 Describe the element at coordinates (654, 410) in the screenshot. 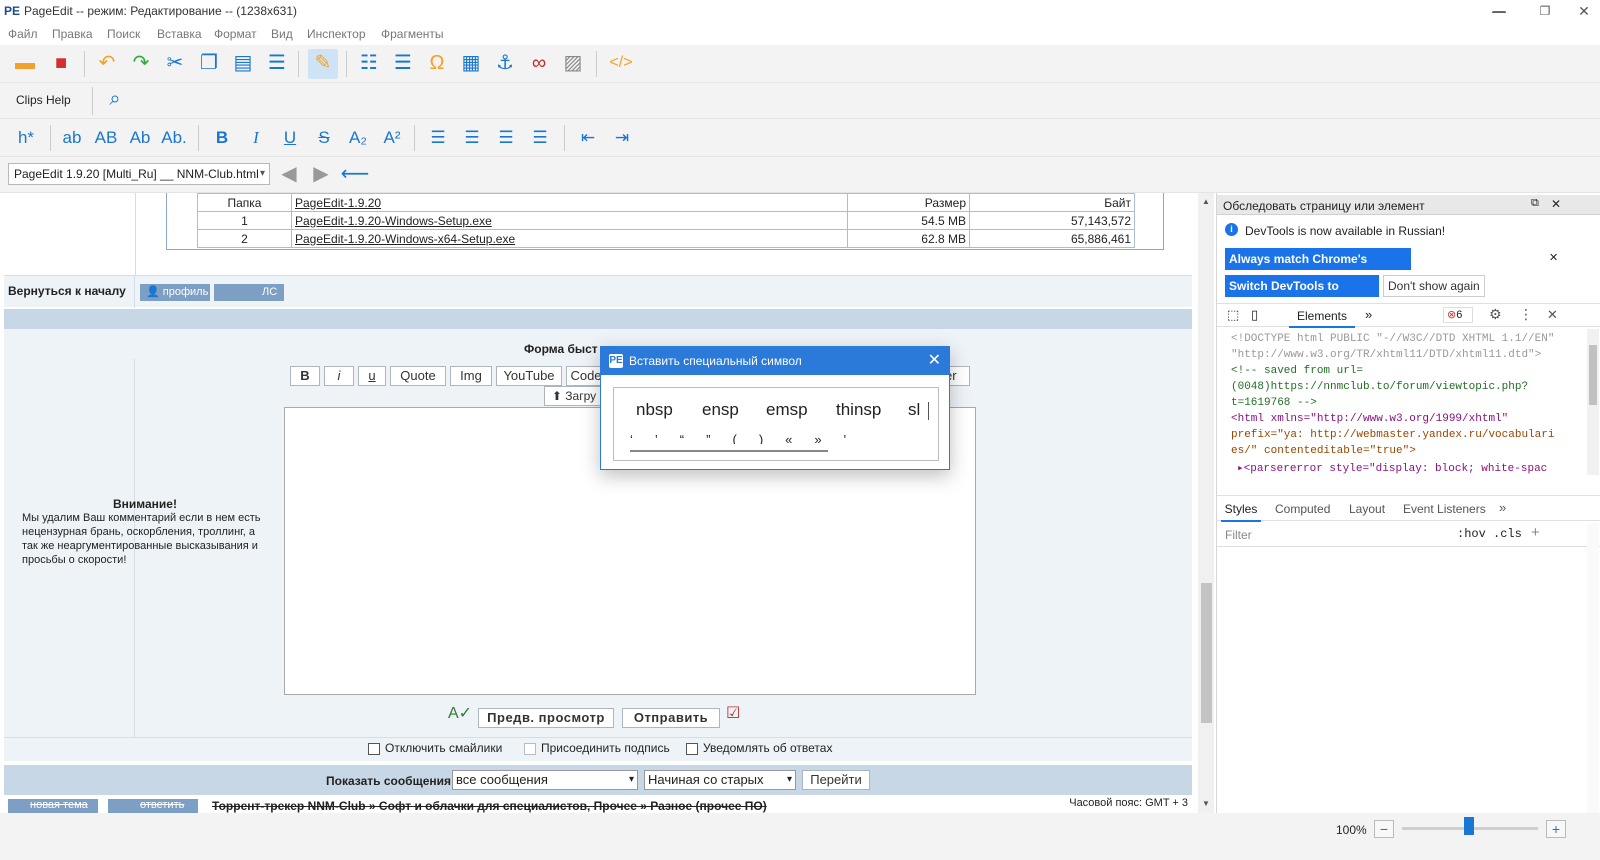

I see `symbol-nbsp: nbsp` at that location.